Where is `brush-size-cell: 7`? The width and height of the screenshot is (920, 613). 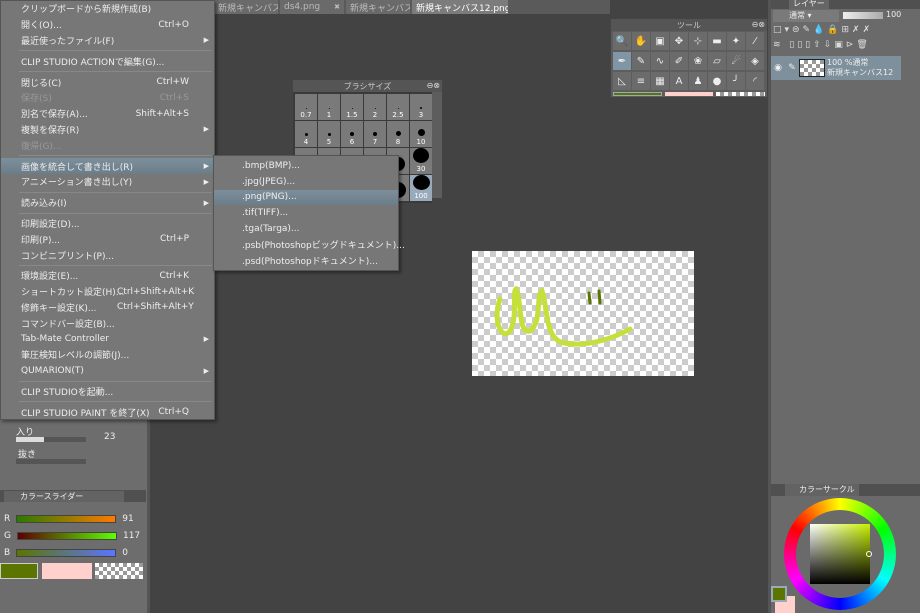 brush-size-cell: 7 is located at coordinates (375, 134).